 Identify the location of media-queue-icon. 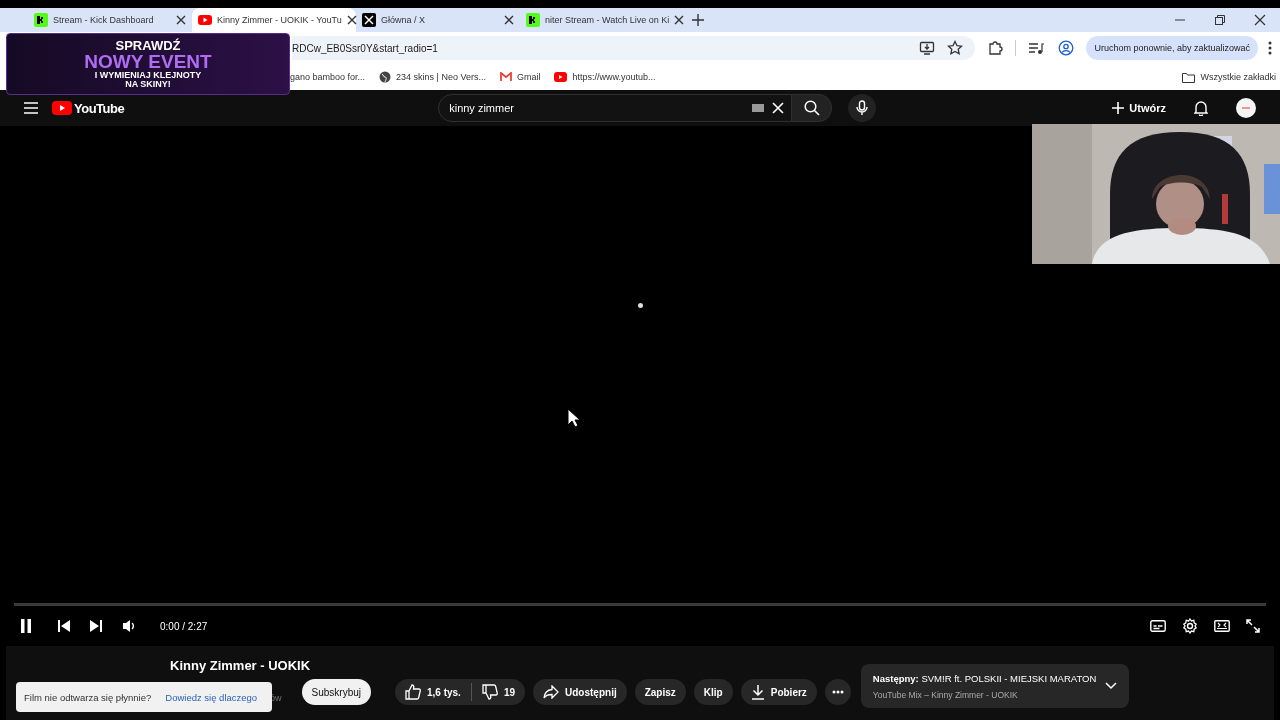
(1036, 48).